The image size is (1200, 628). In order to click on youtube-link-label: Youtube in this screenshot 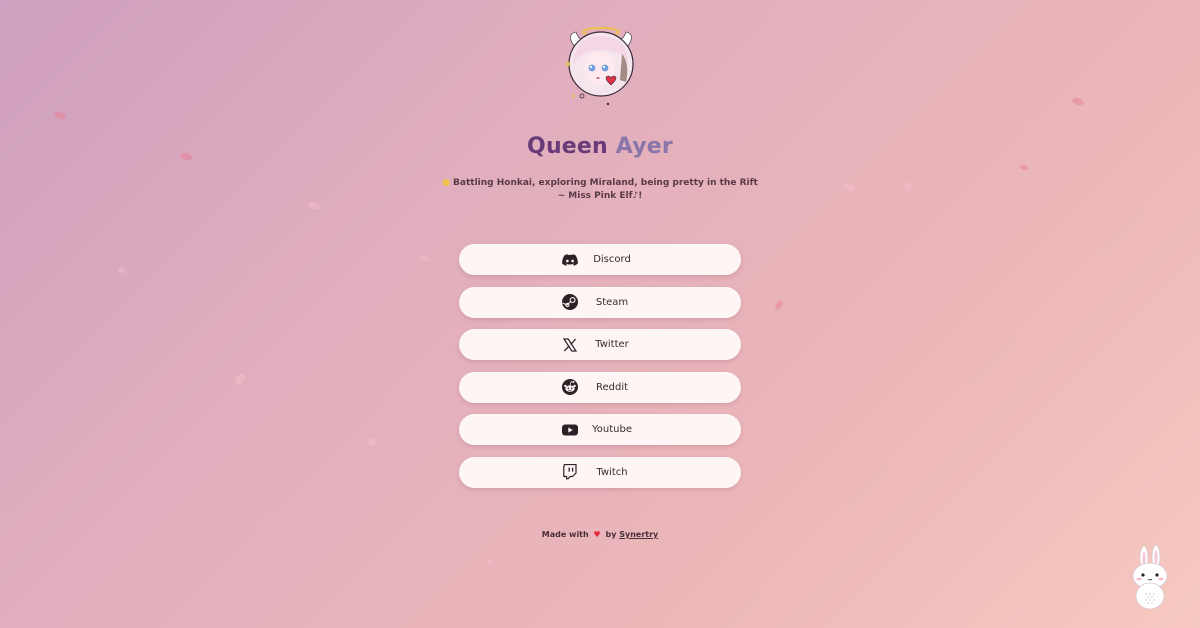, I will do `click(612, 430)`.